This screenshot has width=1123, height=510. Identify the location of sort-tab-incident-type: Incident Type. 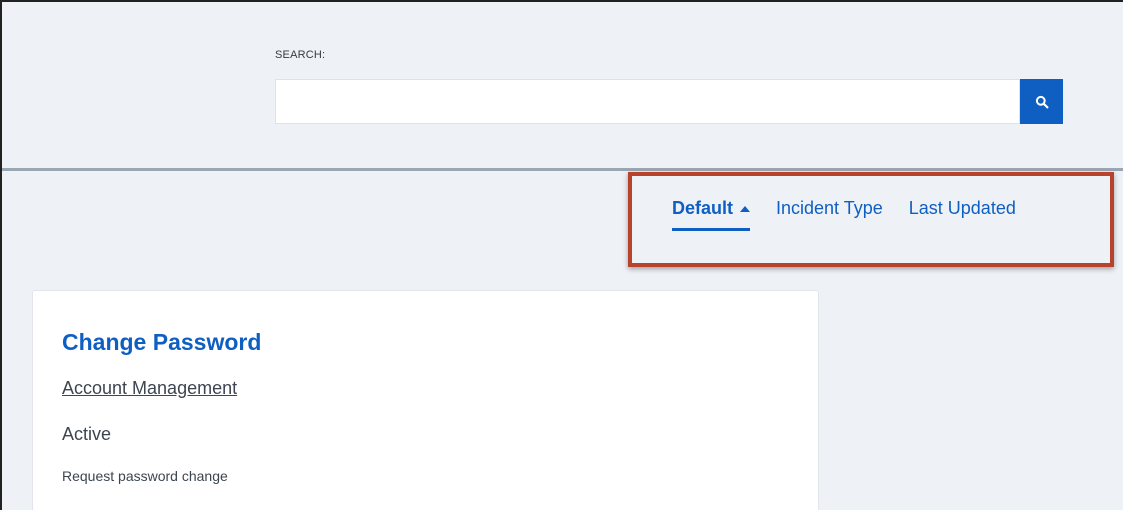
(829, 213).